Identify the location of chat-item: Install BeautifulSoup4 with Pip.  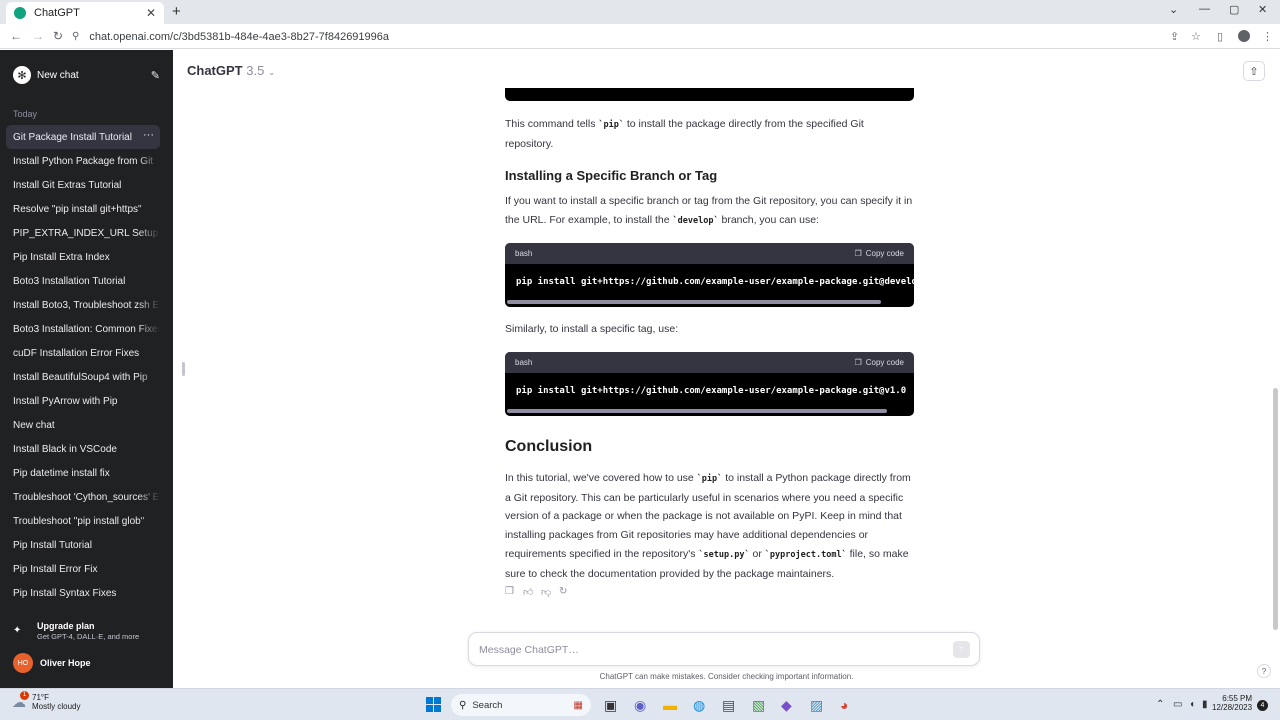
(83, 377).